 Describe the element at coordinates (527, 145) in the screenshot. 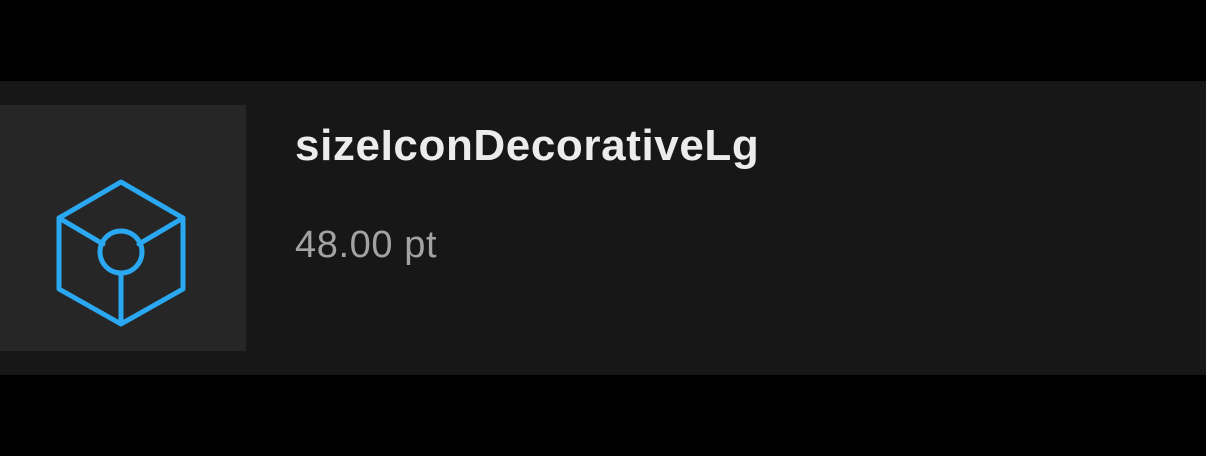

I see `token-name: sizeIconDecorativeLg` at that location.